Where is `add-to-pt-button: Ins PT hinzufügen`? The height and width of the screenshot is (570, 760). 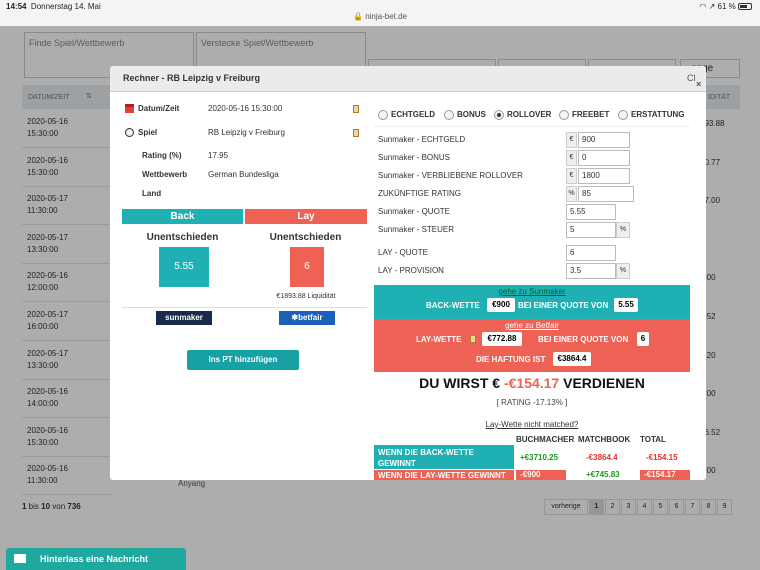
add-to-pt-button: Ins PT hinzufügen is located at coordinates (243, 360).